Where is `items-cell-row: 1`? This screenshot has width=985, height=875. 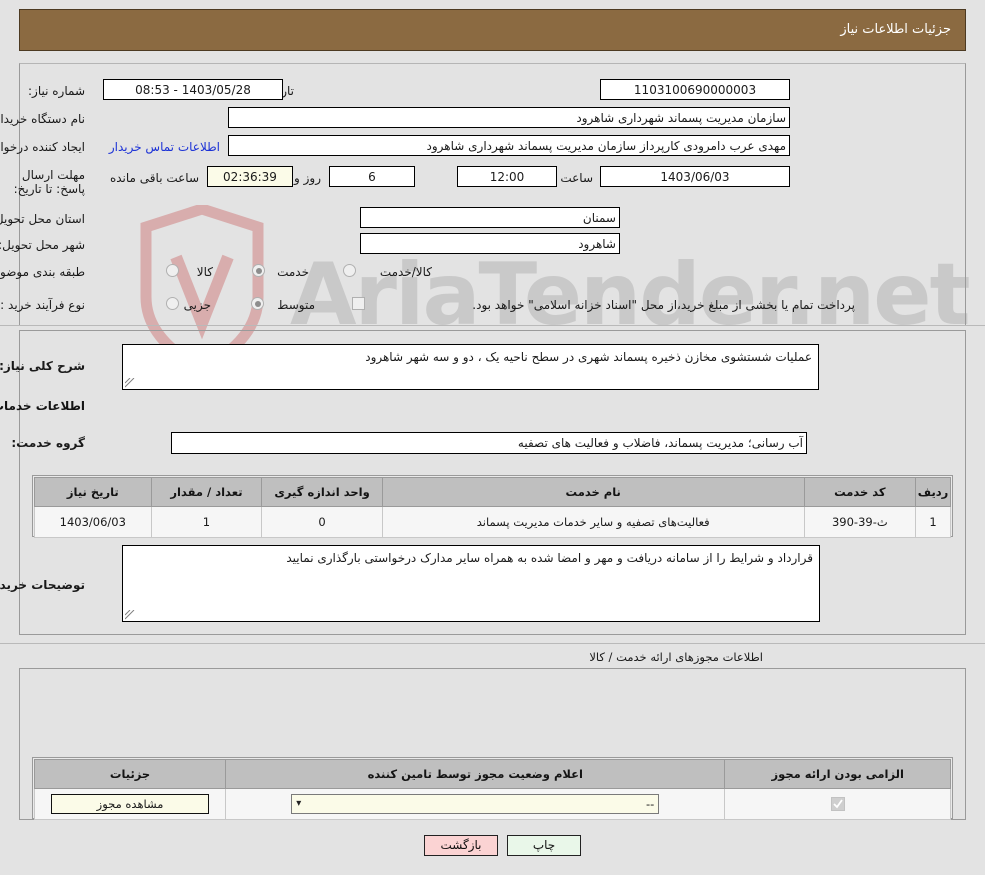 items-cell-row: 1 is located at coordinates (933, 522).